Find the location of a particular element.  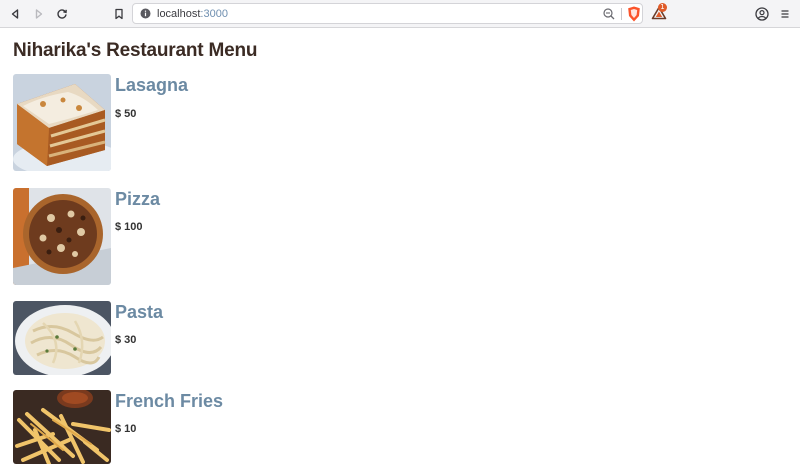

menu-item-name: Pizza is located at coordinates (138, 199).